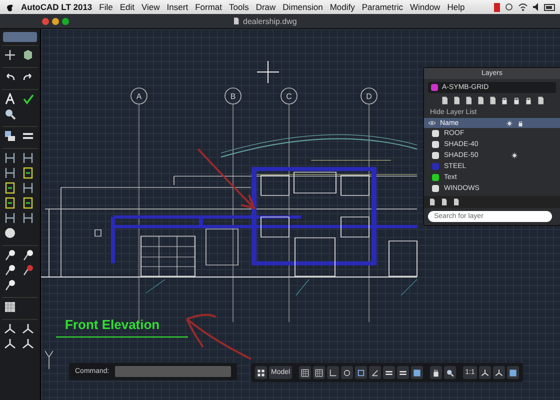 This screenshot has height=400, width=560. What do you see at coordinates (127, 7) in the screenshot?
I see `menu-item: Edit` at bounding box center [127, 7].